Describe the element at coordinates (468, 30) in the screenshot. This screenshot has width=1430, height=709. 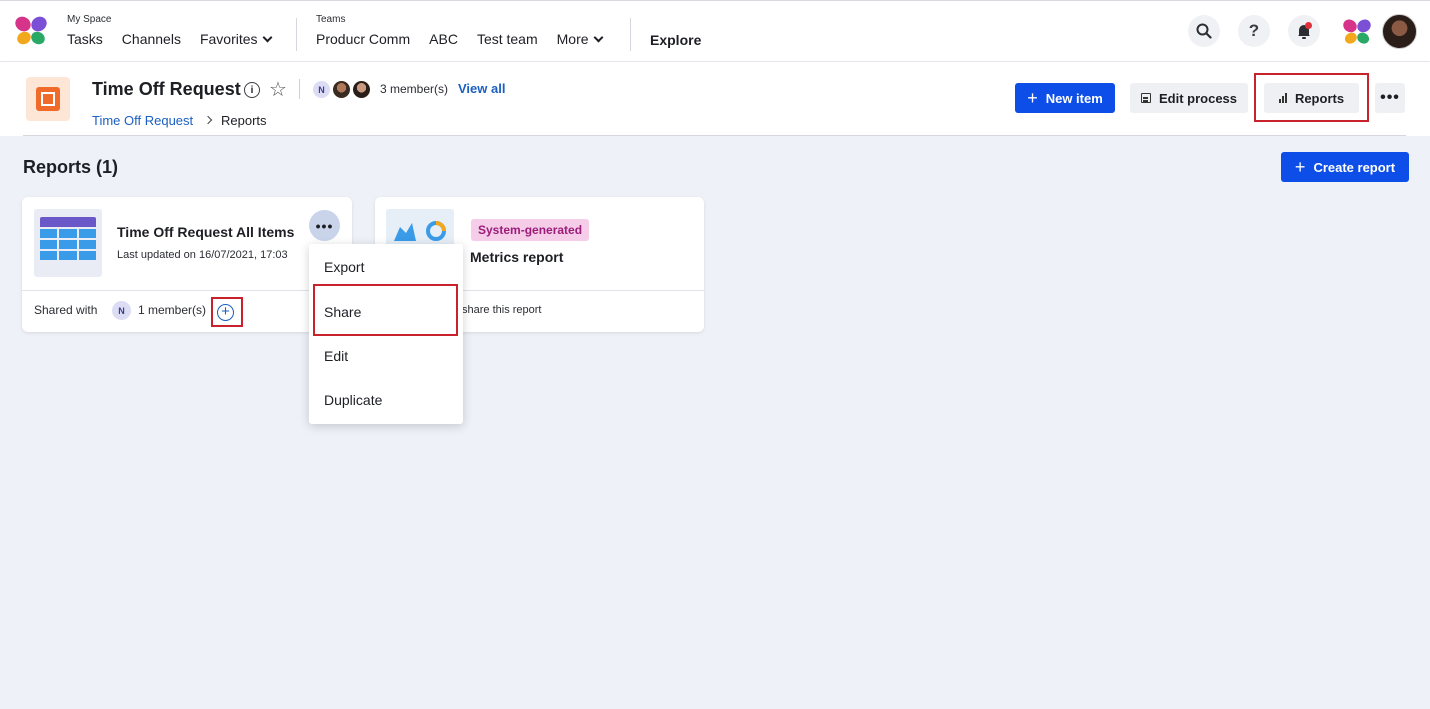
I see `teams-group: Teams Producr Comm ABC Test team More` at that location.